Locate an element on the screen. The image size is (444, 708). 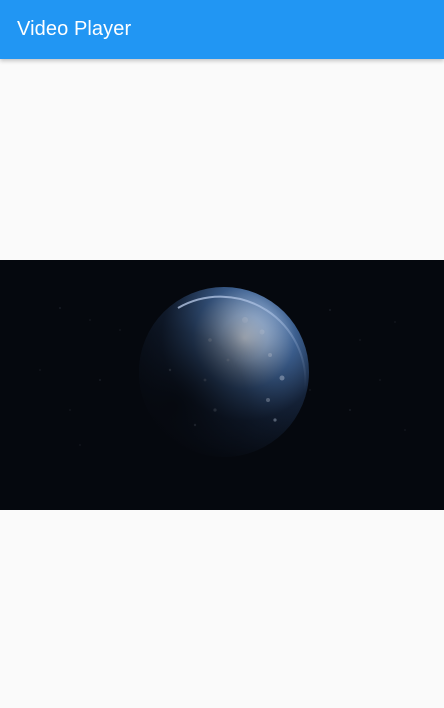
app-bar: Video Player is located at coordinates (222, 29).